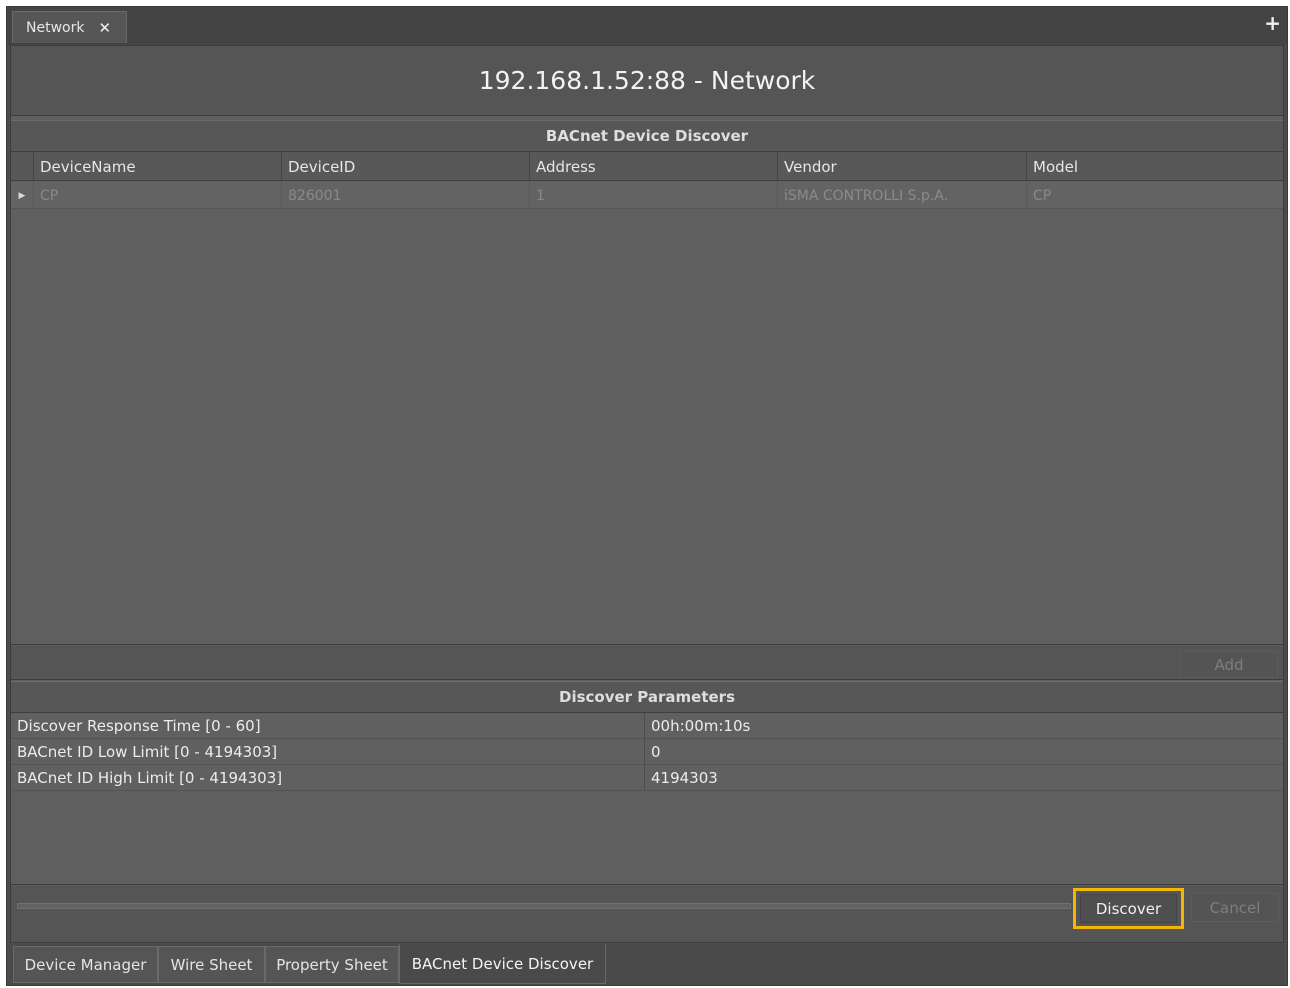 The image size is (1290, 988). What do you see at coordinates (150, 778) in the screenshot?
I see `parameter-label: BACnet ID High Limit [0 - 4194303]` at bounding box center [150, 778].